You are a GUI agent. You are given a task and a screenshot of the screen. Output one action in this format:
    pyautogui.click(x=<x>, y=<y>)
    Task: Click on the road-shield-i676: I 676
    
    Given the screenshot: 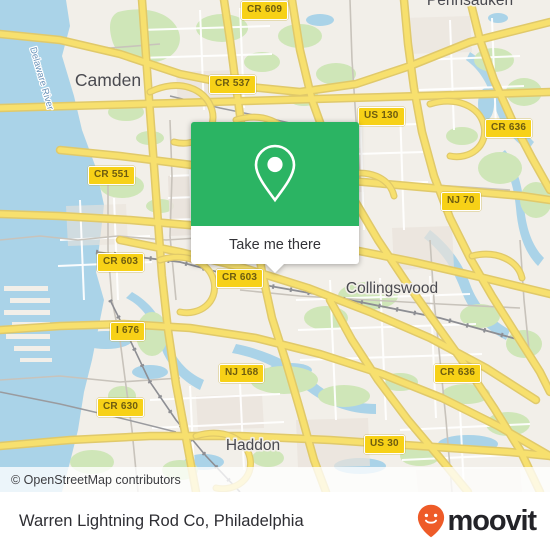 What is the action you would take?
    pyautogui.click(x=128, y=331)
    